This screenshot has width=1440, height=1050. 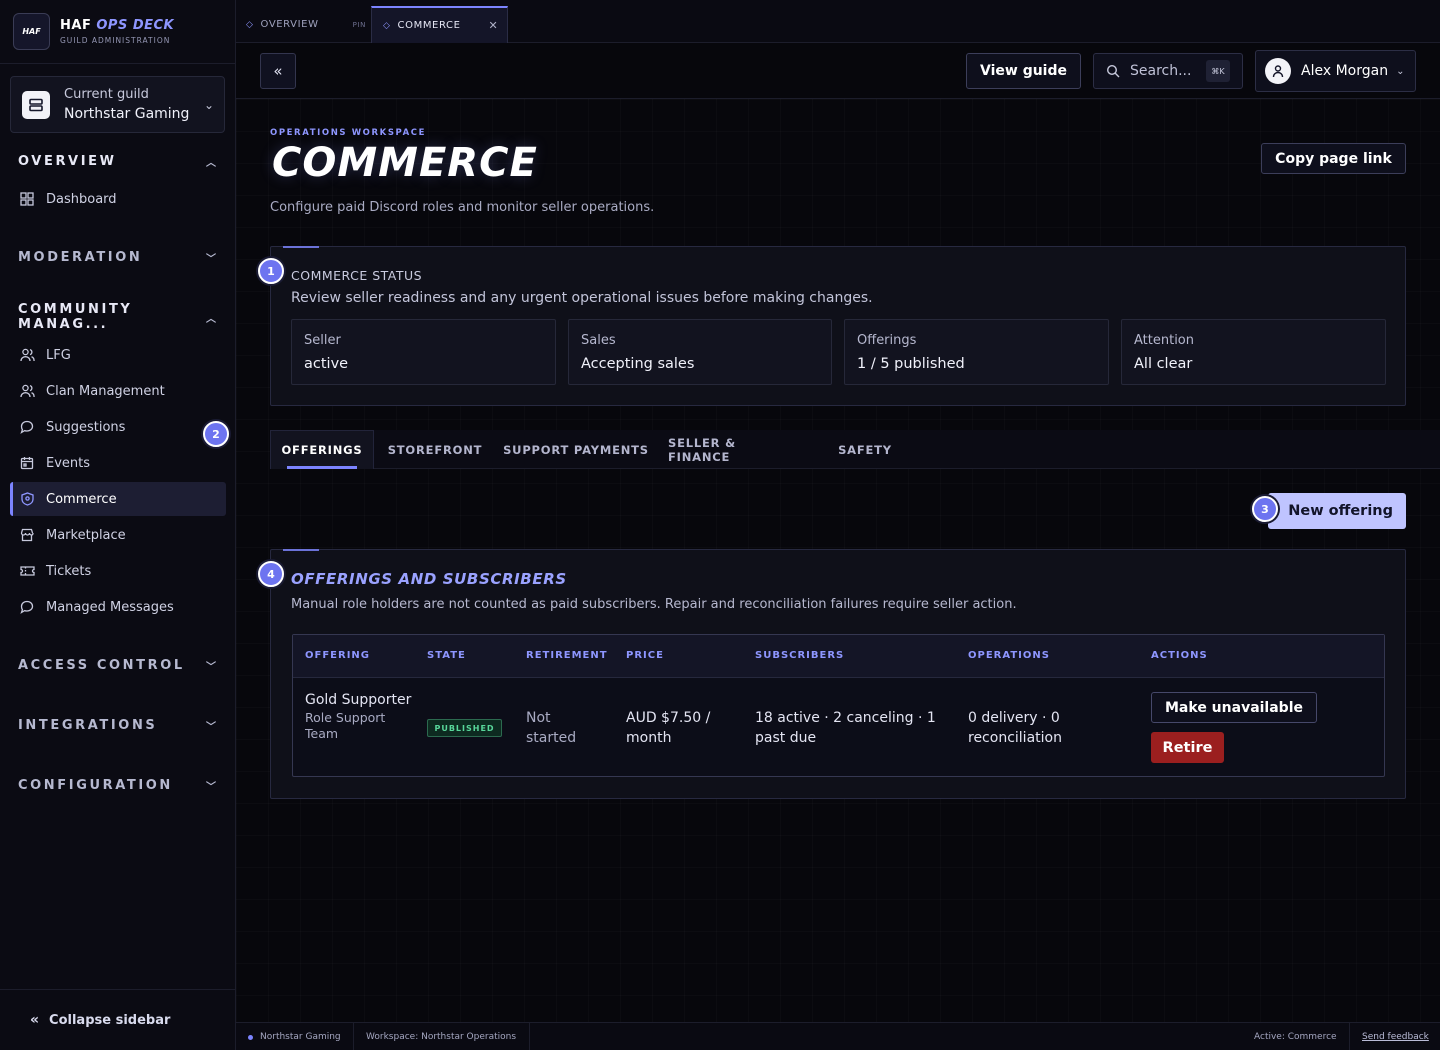 I want to click on collapse-sidebar-button: « Collapse sidebar, so click(x=117, y=1019).